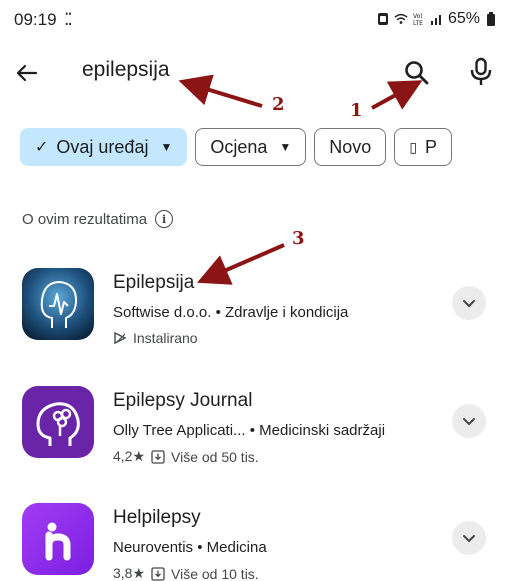  Describe the element at coordinates (286, 312) in the screenshot. I see `app-category: Zdravlje i kondicija` at that location.